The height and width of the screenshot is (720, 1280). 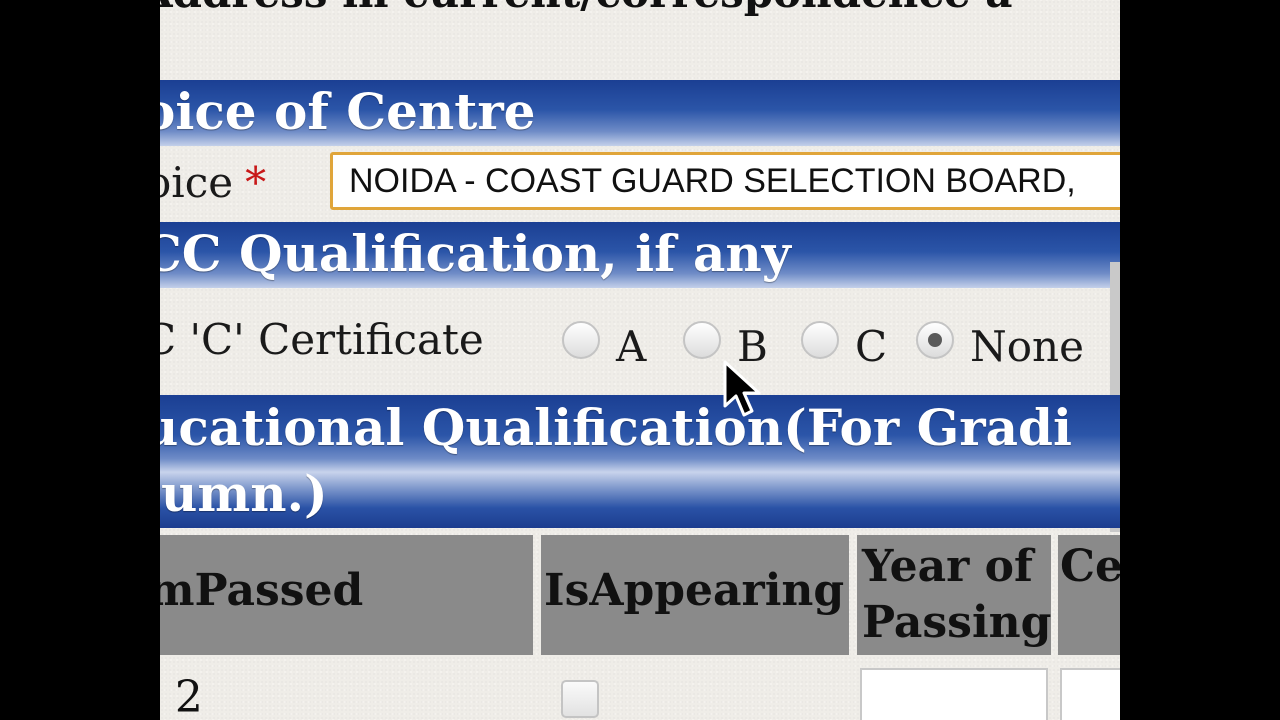 I want to click on column-header-is-appearing: IsAppearing, so click(x=695, y=595).